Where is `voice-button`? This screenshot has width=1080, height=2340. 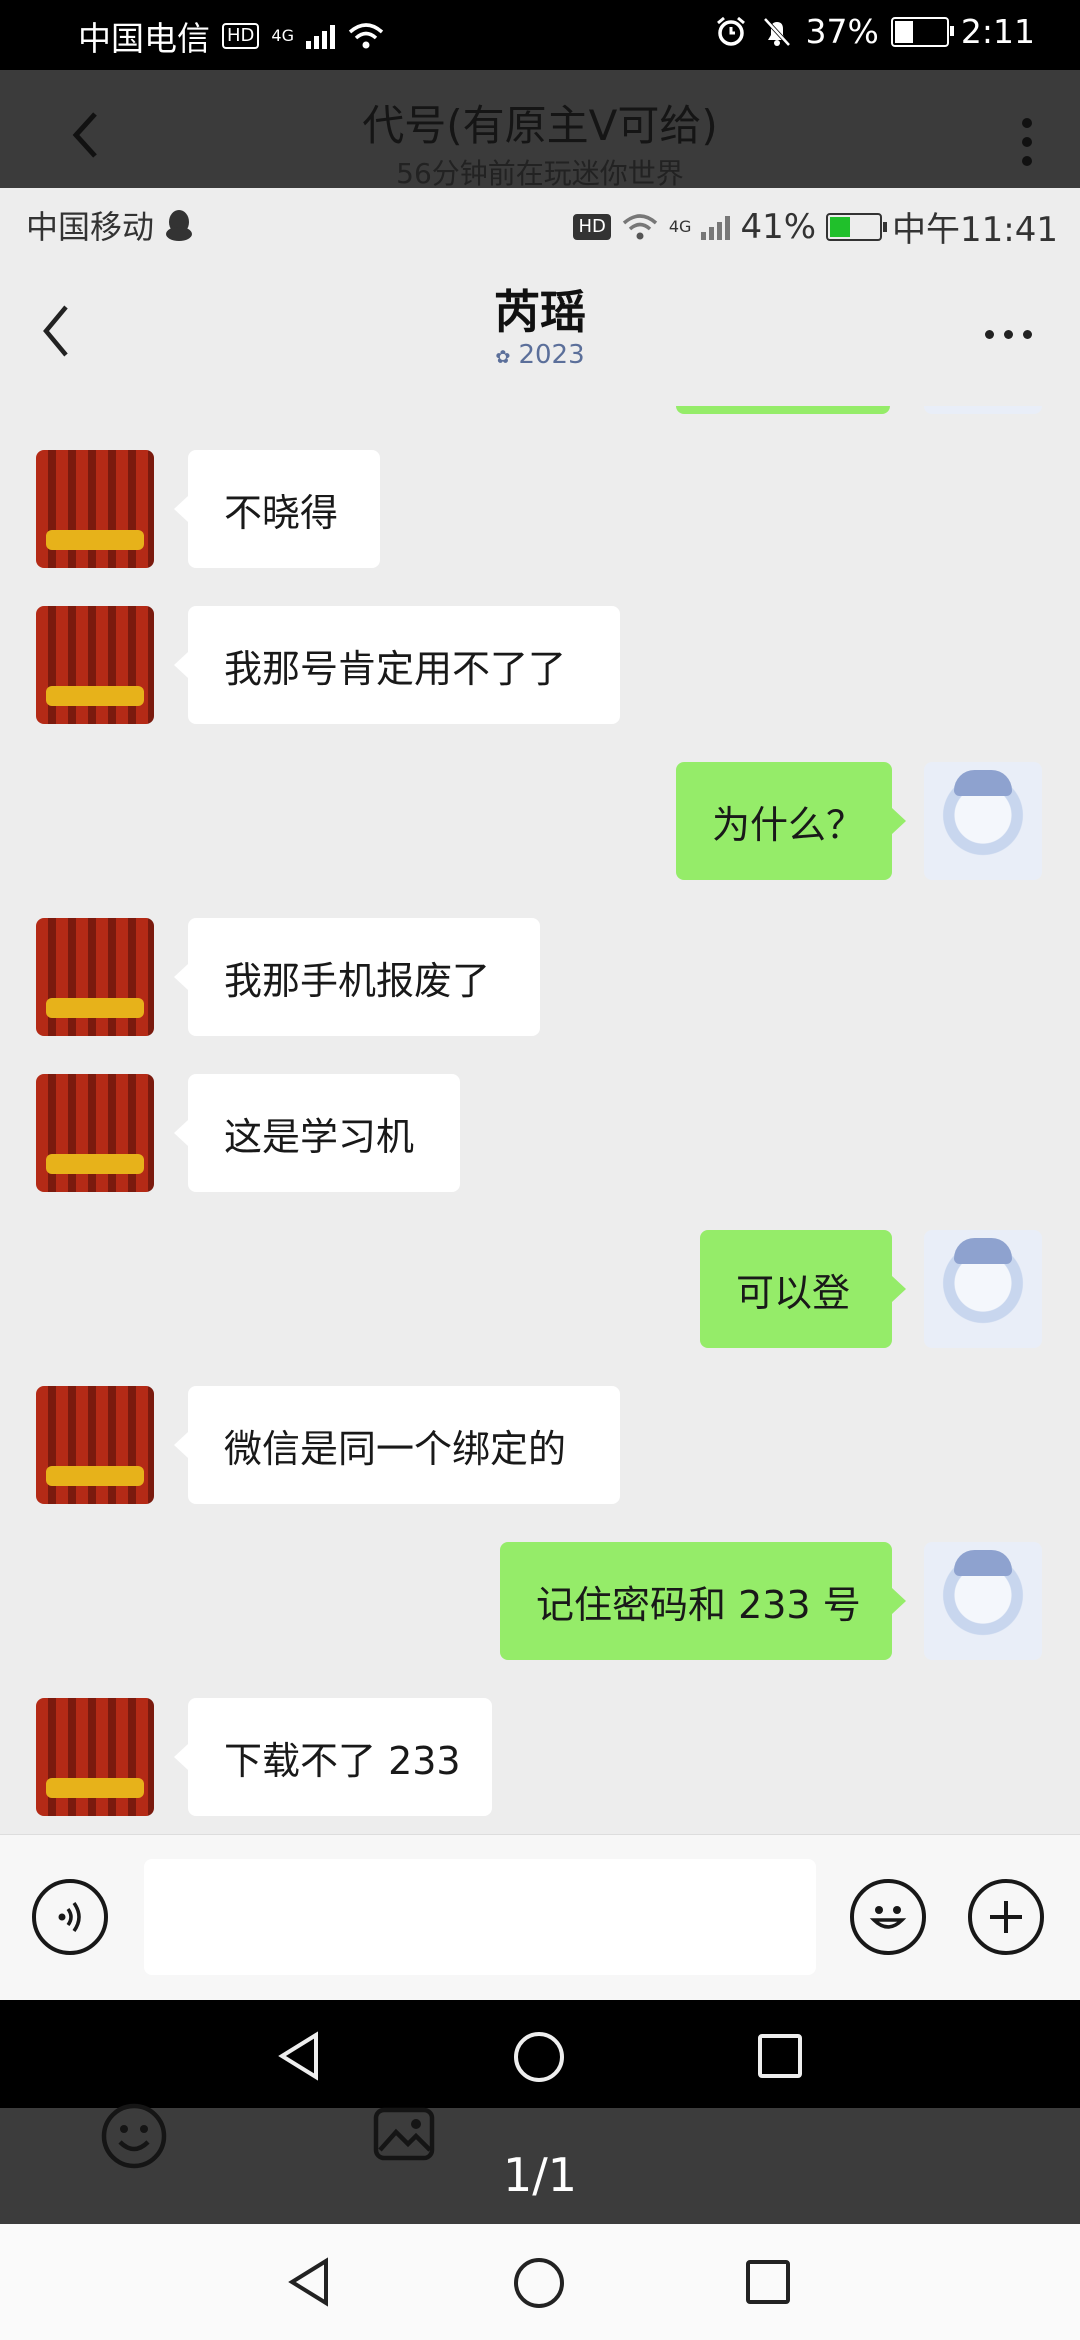
voice-button is located at coordinates (70, 1917).